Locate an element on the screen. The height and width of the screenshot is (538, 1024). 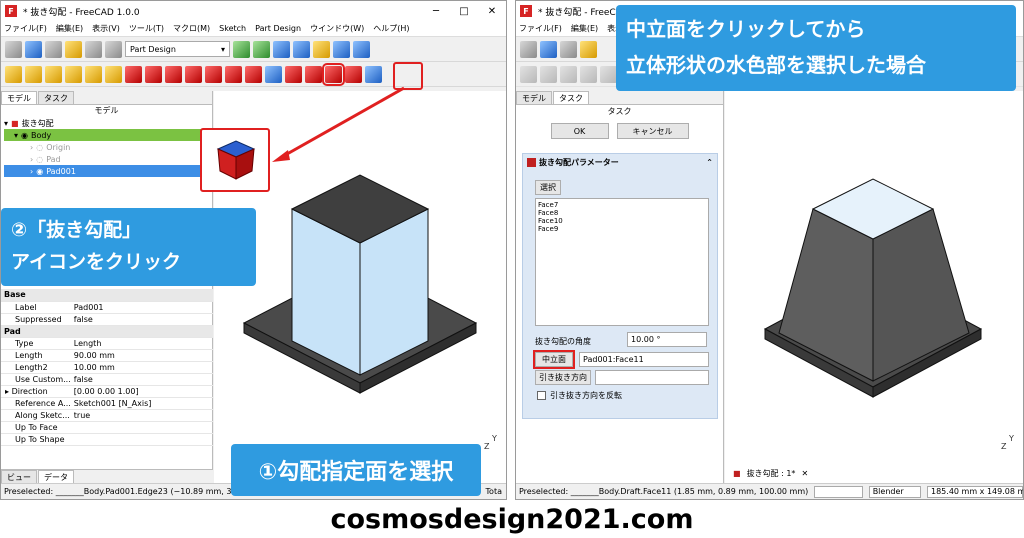
tab-model: モデル is located at coordinates (534, 97).